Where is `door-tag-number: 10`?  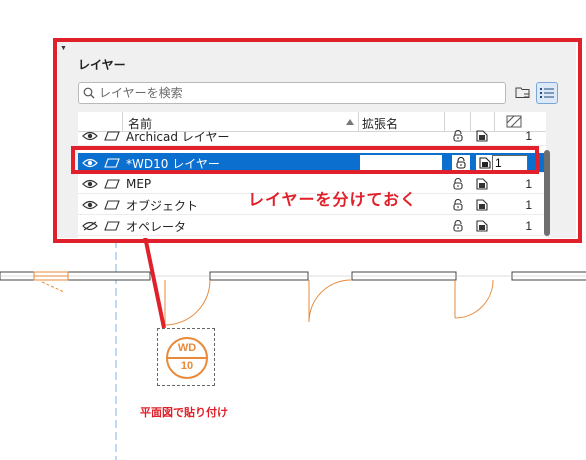
door-tag-number: 10 is located at coordinates (187, 366).